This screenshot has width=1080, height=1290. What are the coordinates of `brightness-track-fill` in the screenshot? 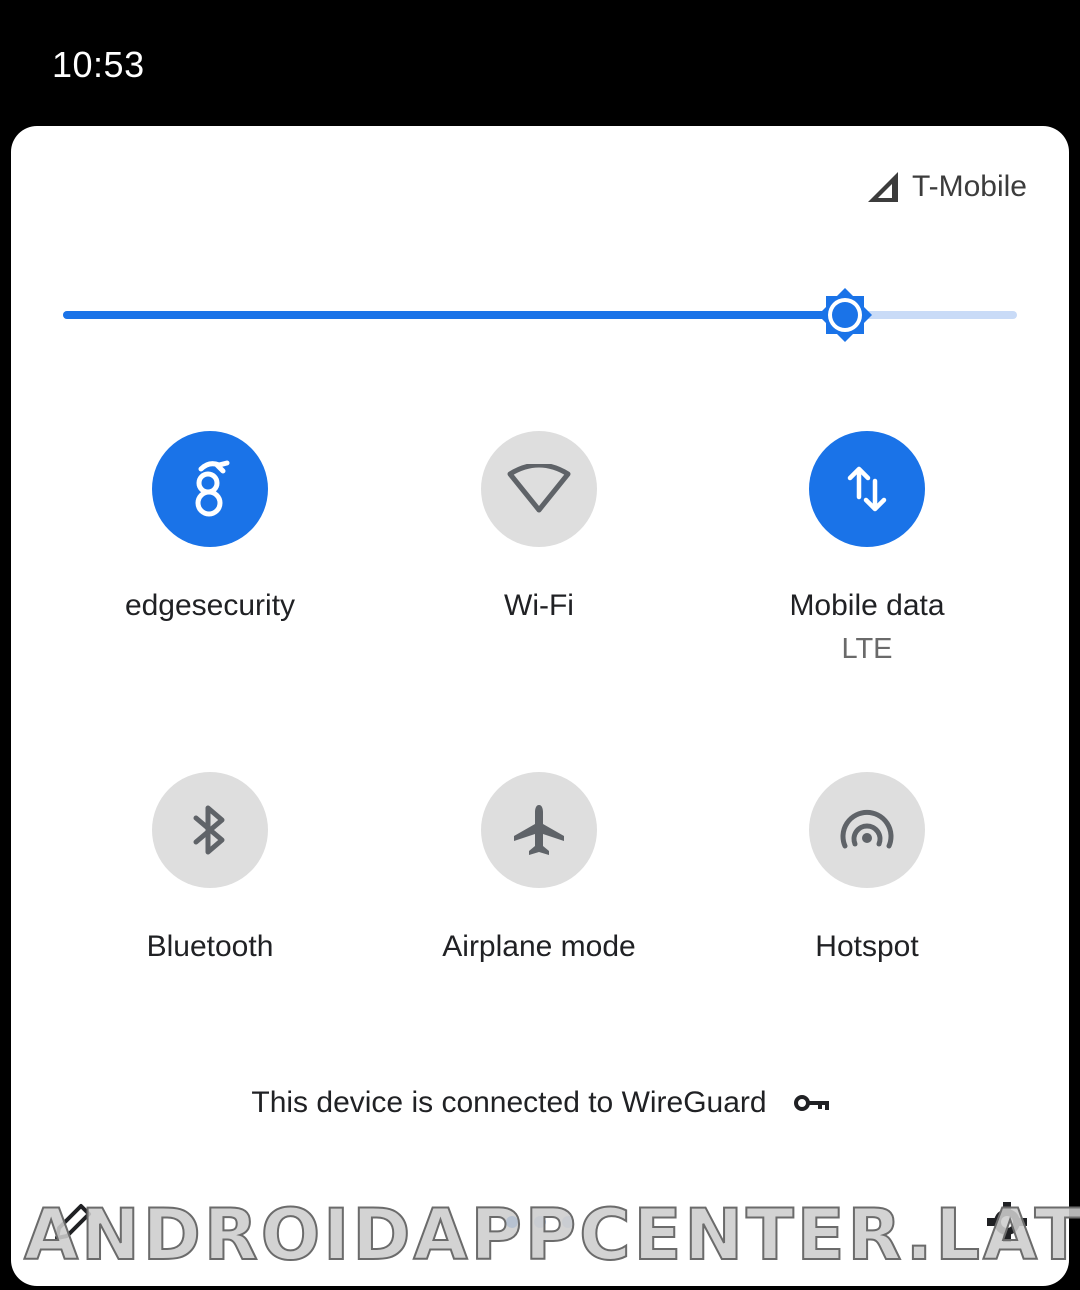 It's located at (454, 315).